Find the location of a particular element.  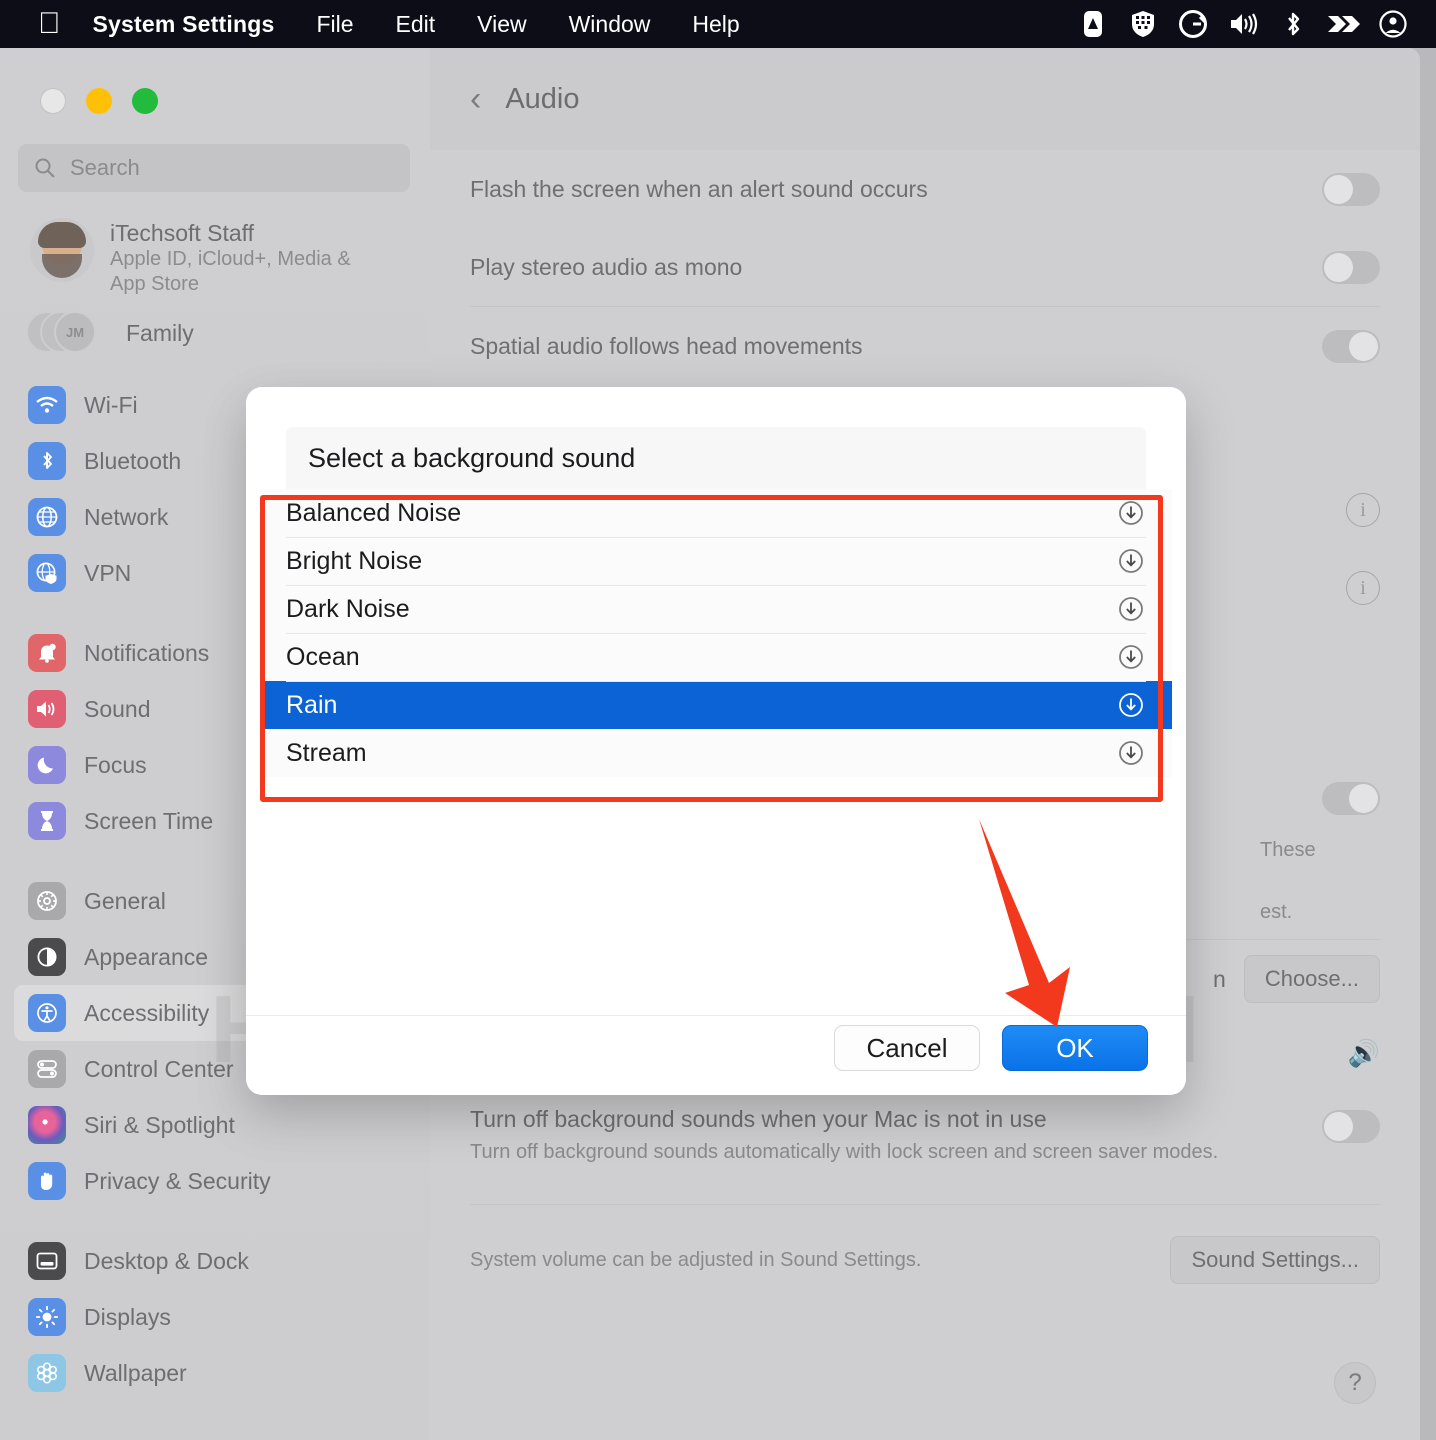

sidebar-item-label: Accessibility is located at coordinates (147, 1012).